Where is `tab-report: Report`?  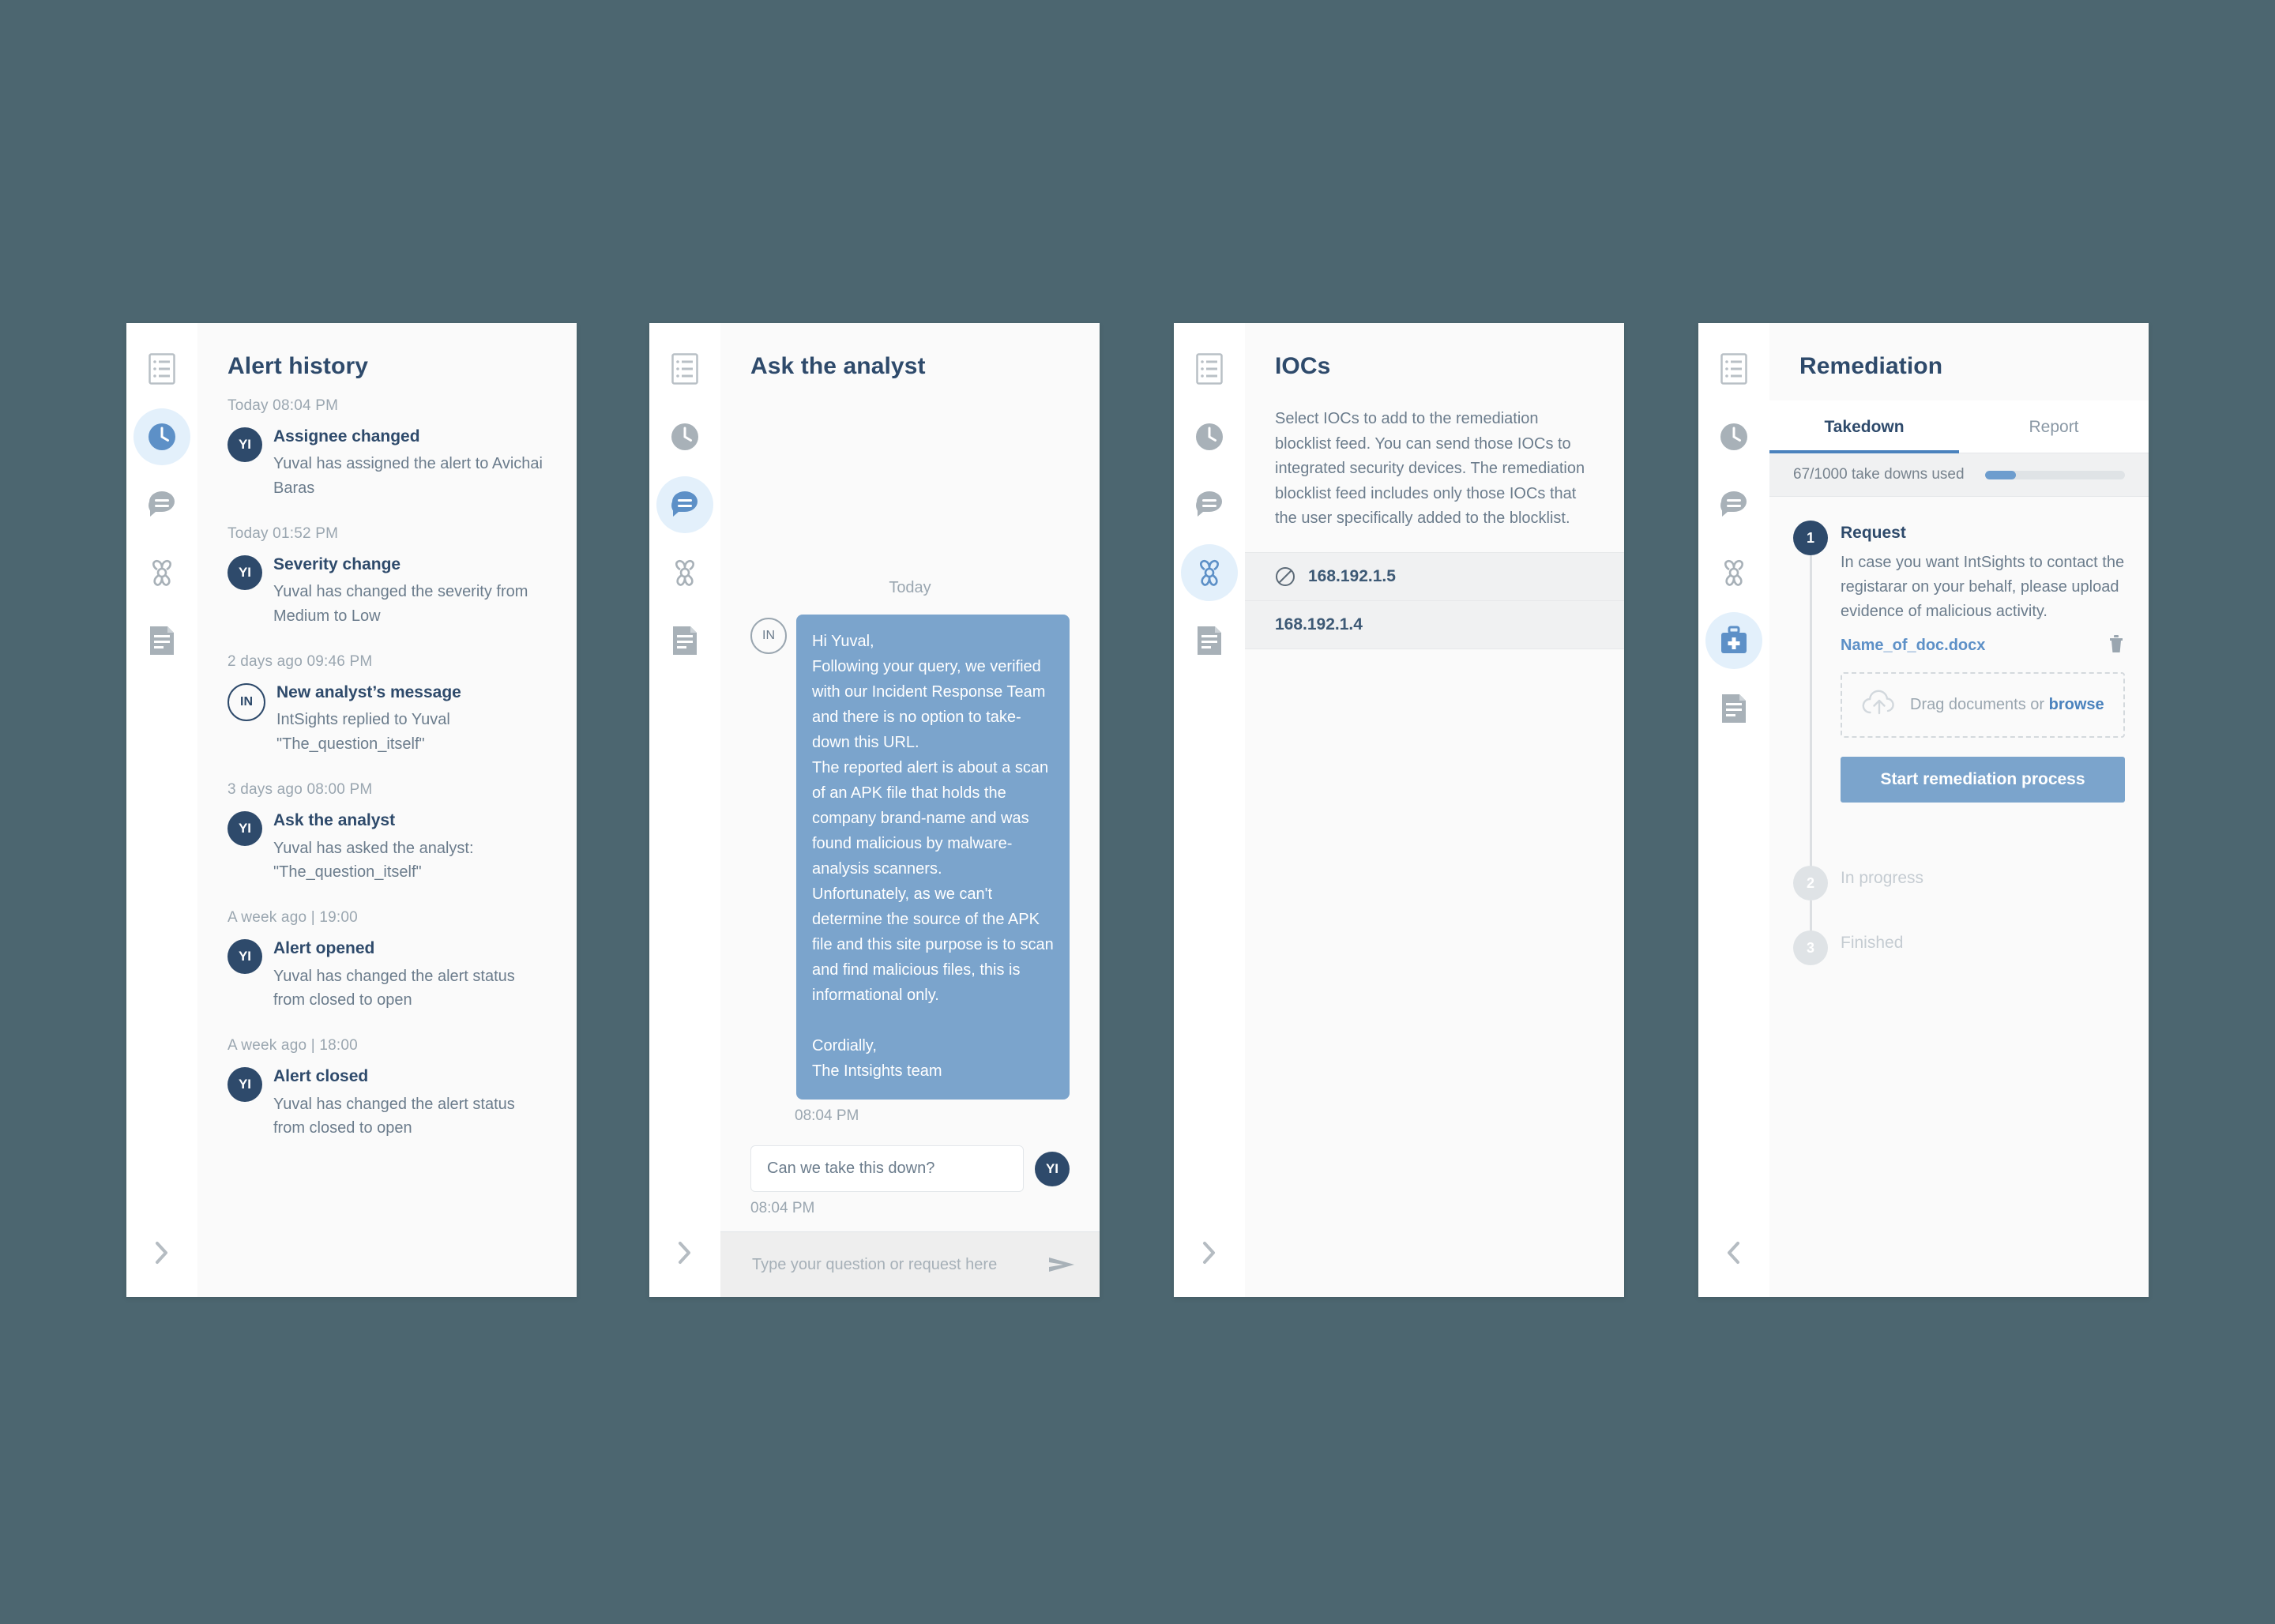
tab-report: Report is located at coordinates (2054, 426).